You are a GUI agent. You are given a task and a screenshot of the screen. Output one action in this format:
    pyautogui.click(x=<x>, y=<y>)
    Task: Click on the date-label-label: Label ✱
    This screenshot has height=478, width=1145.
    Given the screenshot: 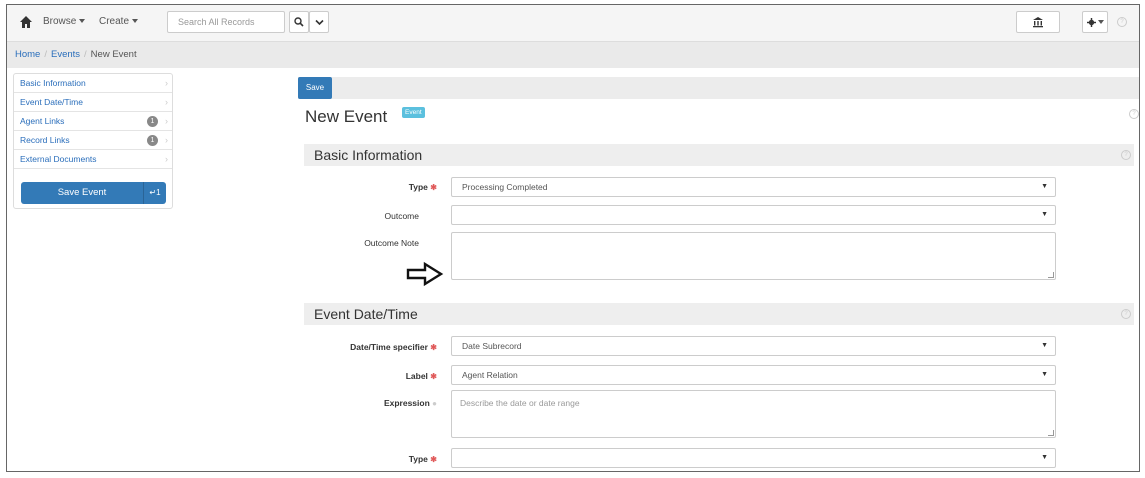 What is the action you would take?
    pyautogui.click(x=367, y=376)
    